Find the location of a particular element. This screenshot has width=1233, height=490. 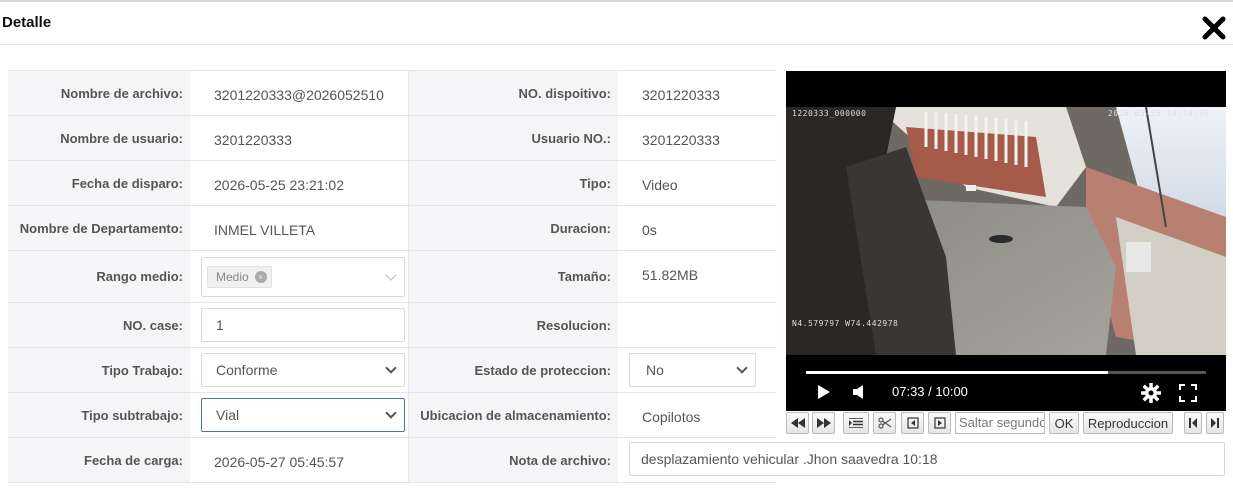

value-user-name: 3201220333 is located at coordinates (253, 140).